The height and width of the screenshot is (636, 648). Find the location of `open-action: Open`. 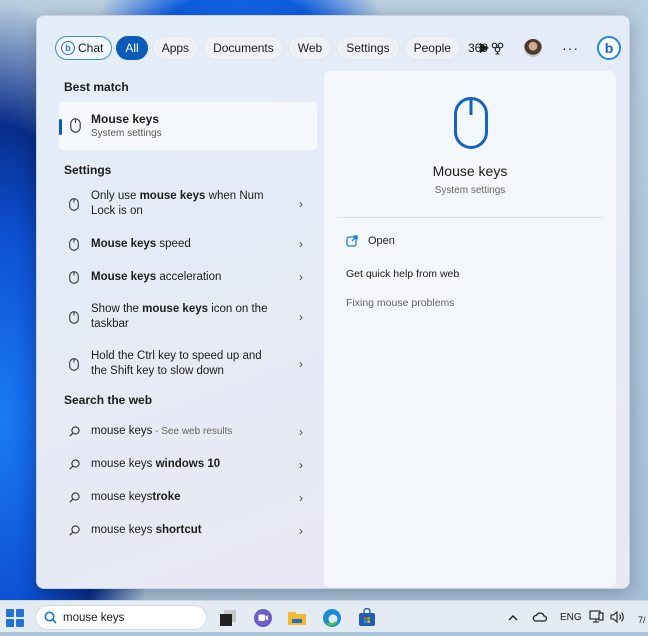

open-action: Open is located at coordinates (370, 241).